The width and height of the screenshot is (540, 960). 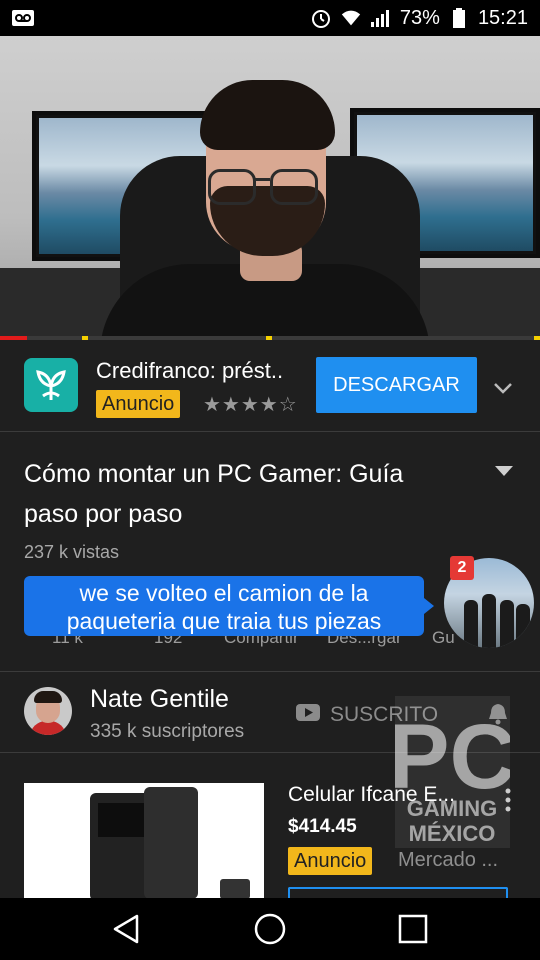 I want to click on home-icon, so click(x=270, y=929).